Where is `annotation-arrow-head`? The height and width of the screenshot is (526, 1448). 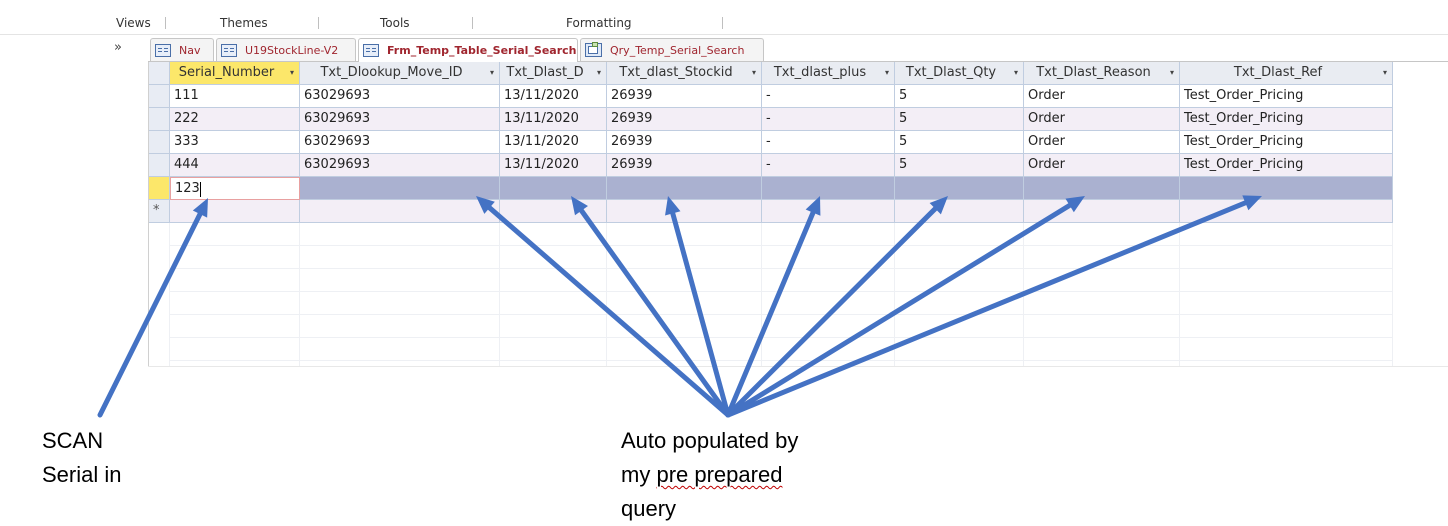
annotation-arrow-head is located at coordinates (673, 206).